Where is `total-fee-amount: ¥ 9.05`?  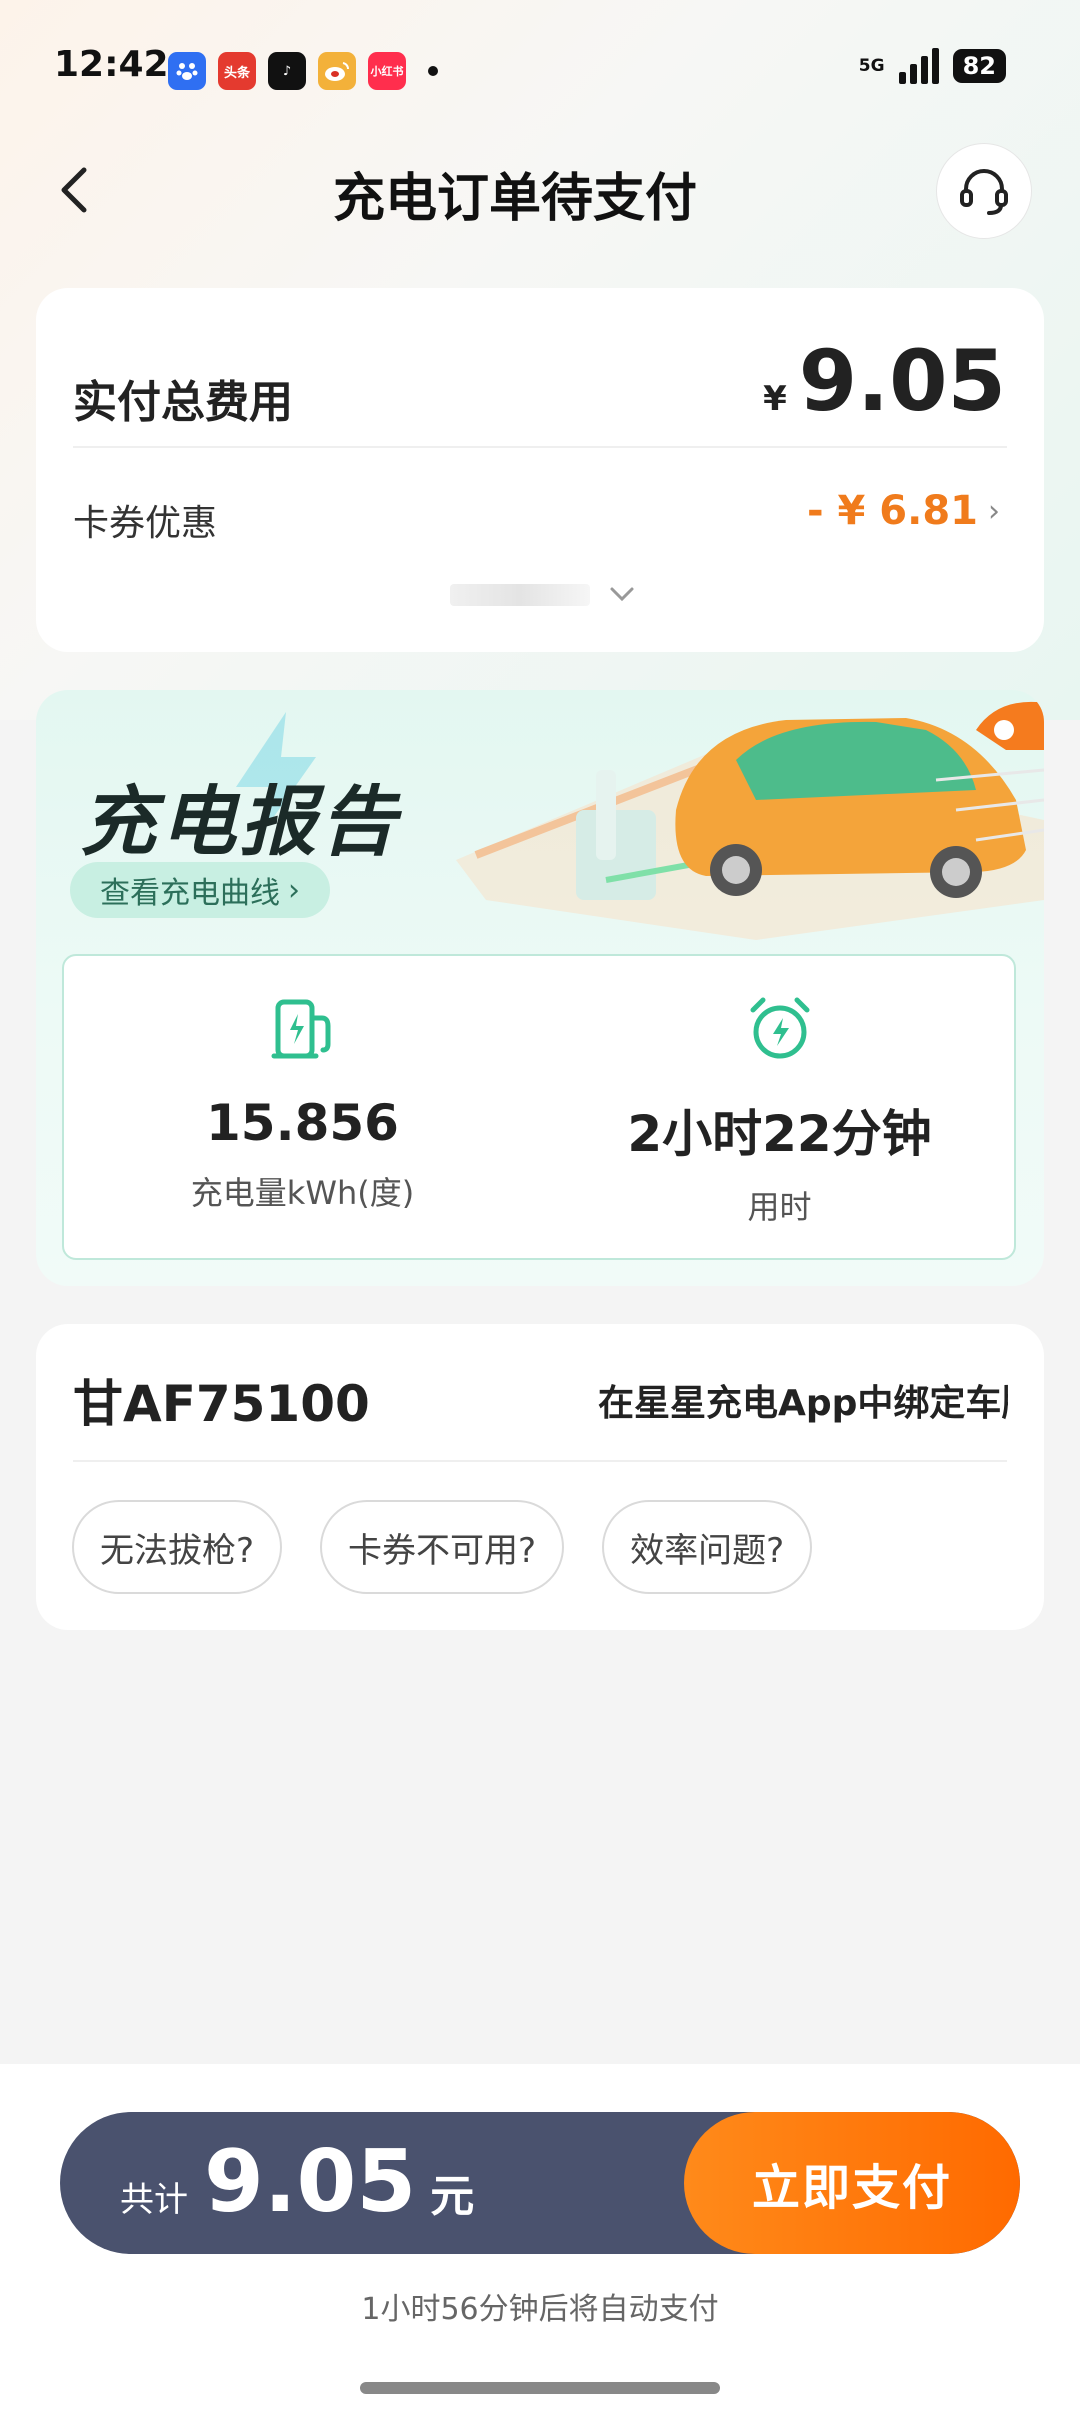 total-fee-amount: ¥ 9.05 is located at coordinates (884, 381).